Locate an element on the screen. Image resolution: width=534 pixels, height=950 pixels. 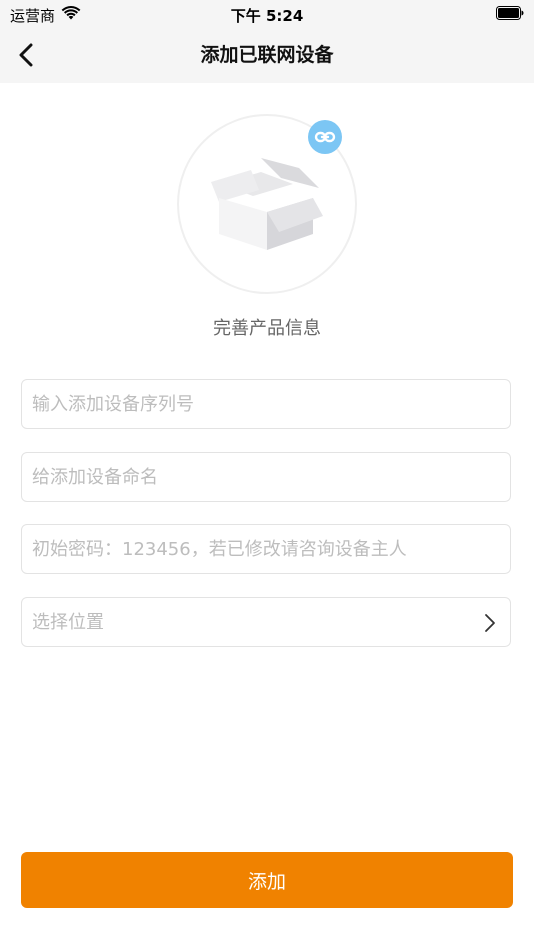
password-field is located at coordinates (266, 549).